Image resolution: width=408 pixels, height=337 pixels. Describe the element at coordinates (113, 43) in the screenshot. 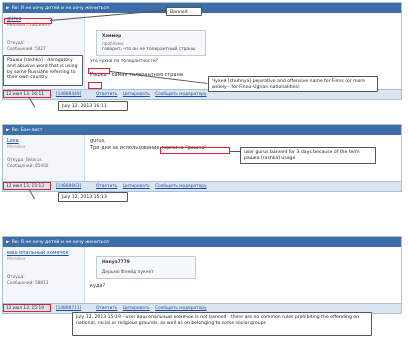

I see `quote-meta: проблема` at that location.